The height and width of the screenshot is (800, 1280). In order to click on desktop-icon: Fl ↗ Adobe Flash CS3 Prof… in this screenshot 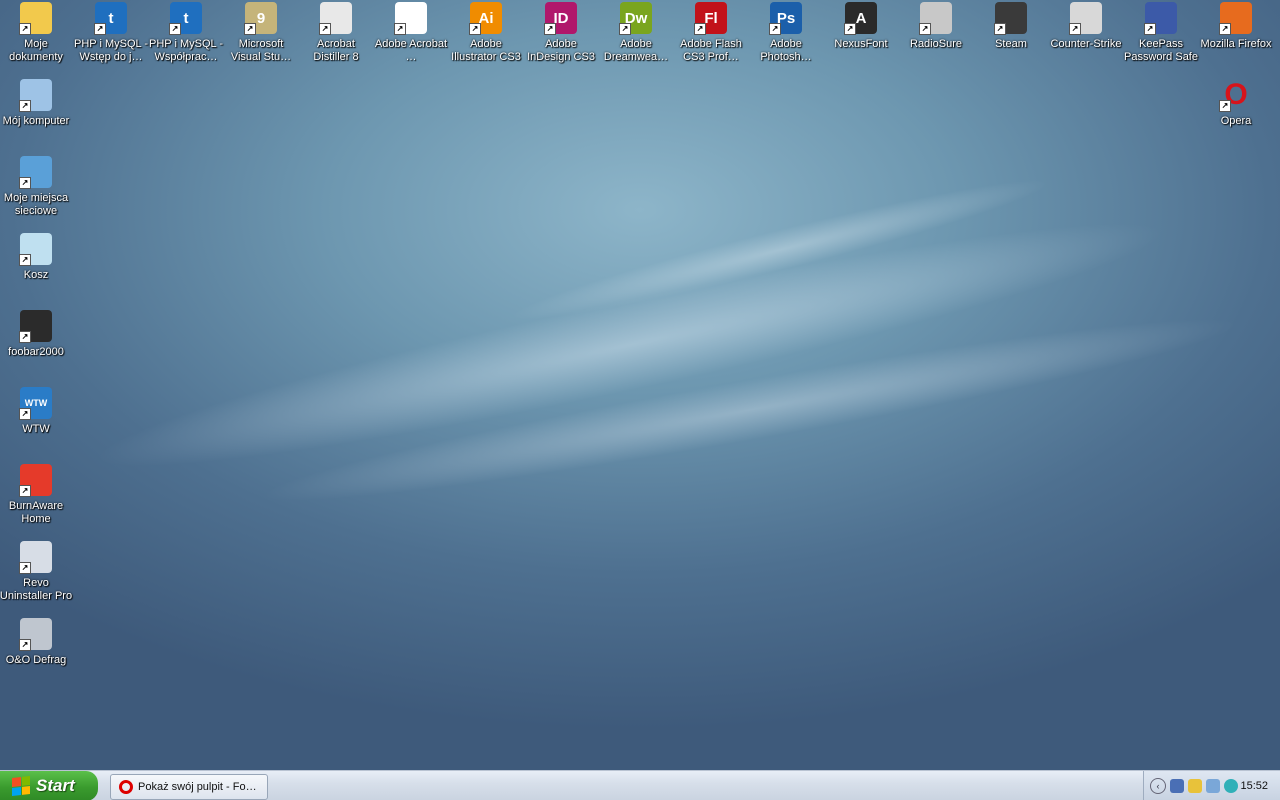, I will do `click(711, 33)`.